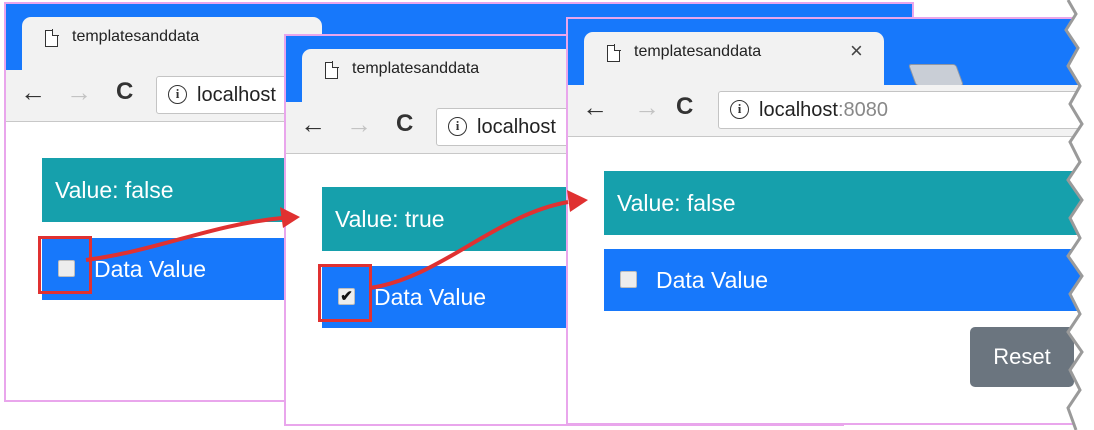 The image size is (1094, 430). Describe the element at coordinates (823, 110) in the screenshot. I see `url-text: localhost:8080` at that location.